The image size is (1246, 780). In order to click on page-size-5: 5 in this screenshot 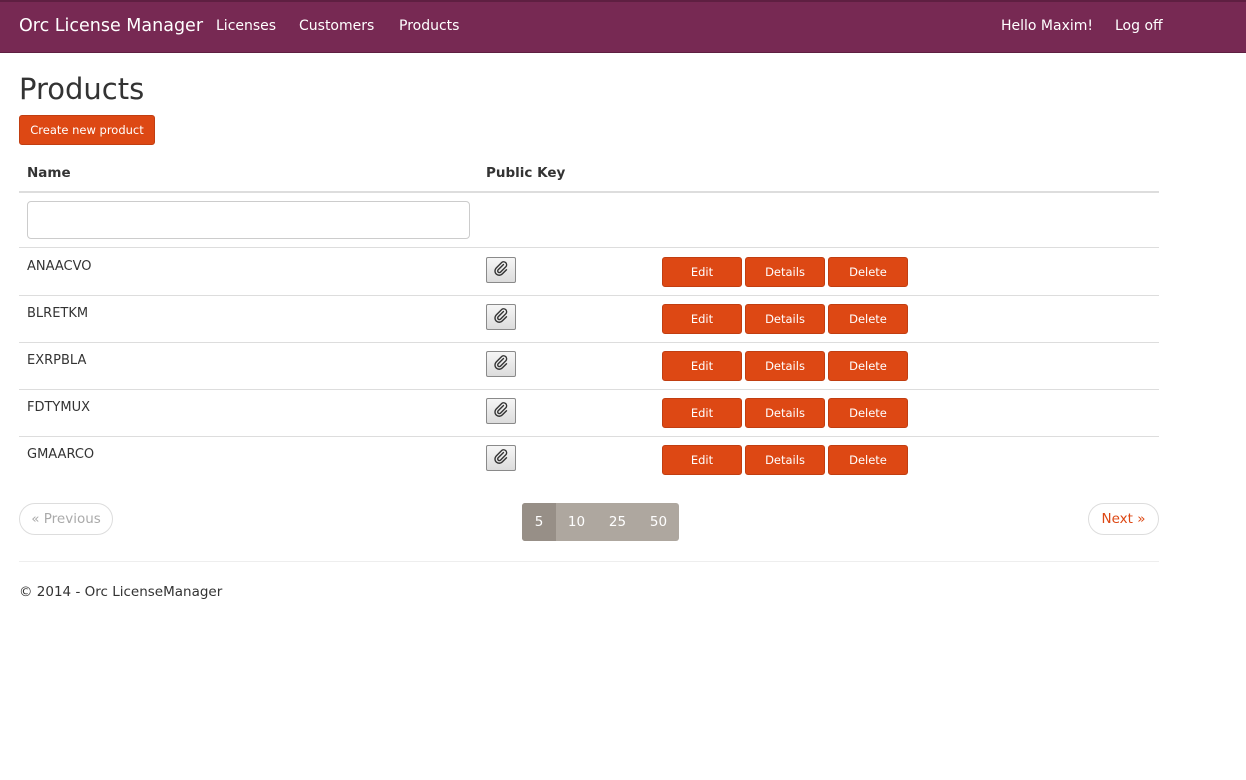, I will do `click(539, 522)`.